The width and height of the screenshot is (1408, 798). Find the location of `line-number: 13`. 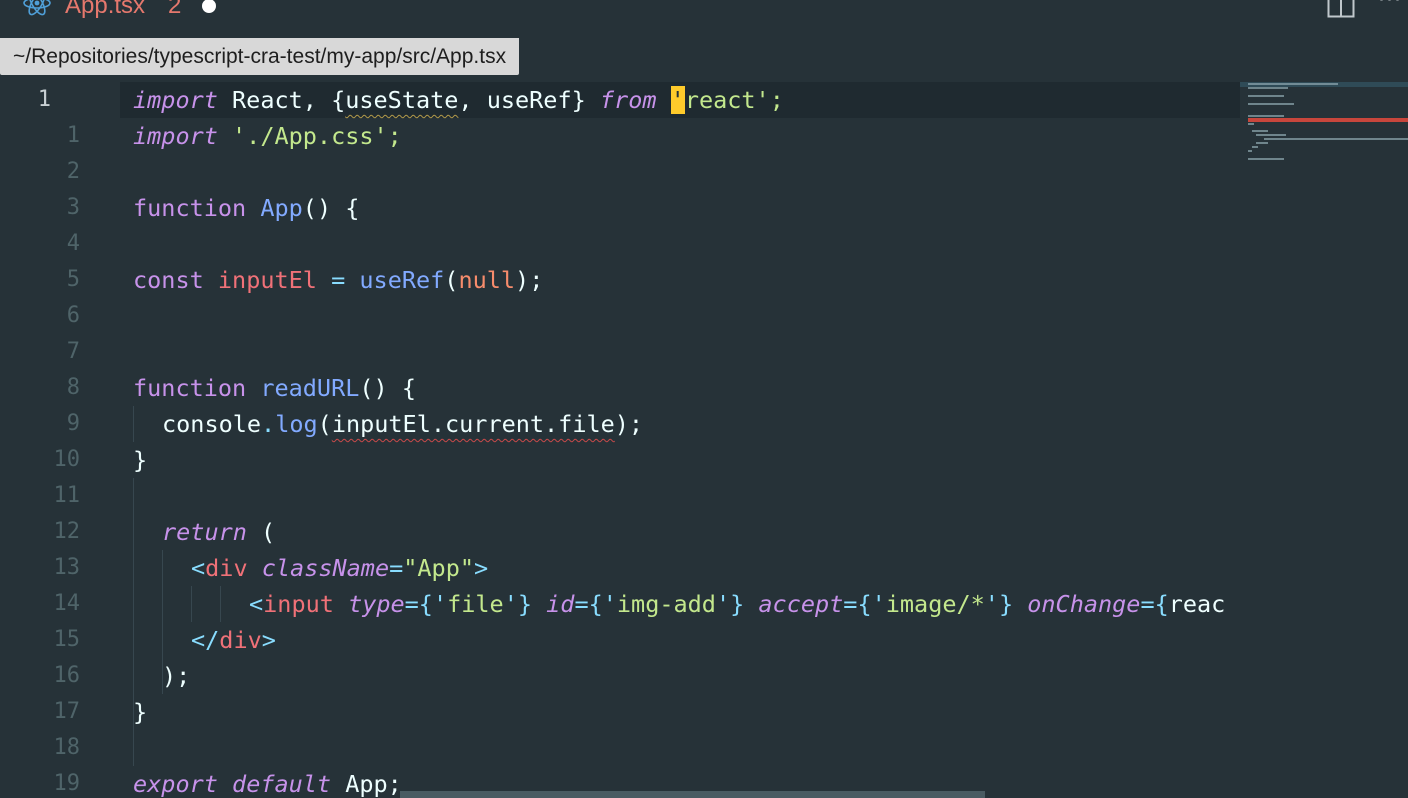

line-number: 13 is located at coordinates (67, 567).